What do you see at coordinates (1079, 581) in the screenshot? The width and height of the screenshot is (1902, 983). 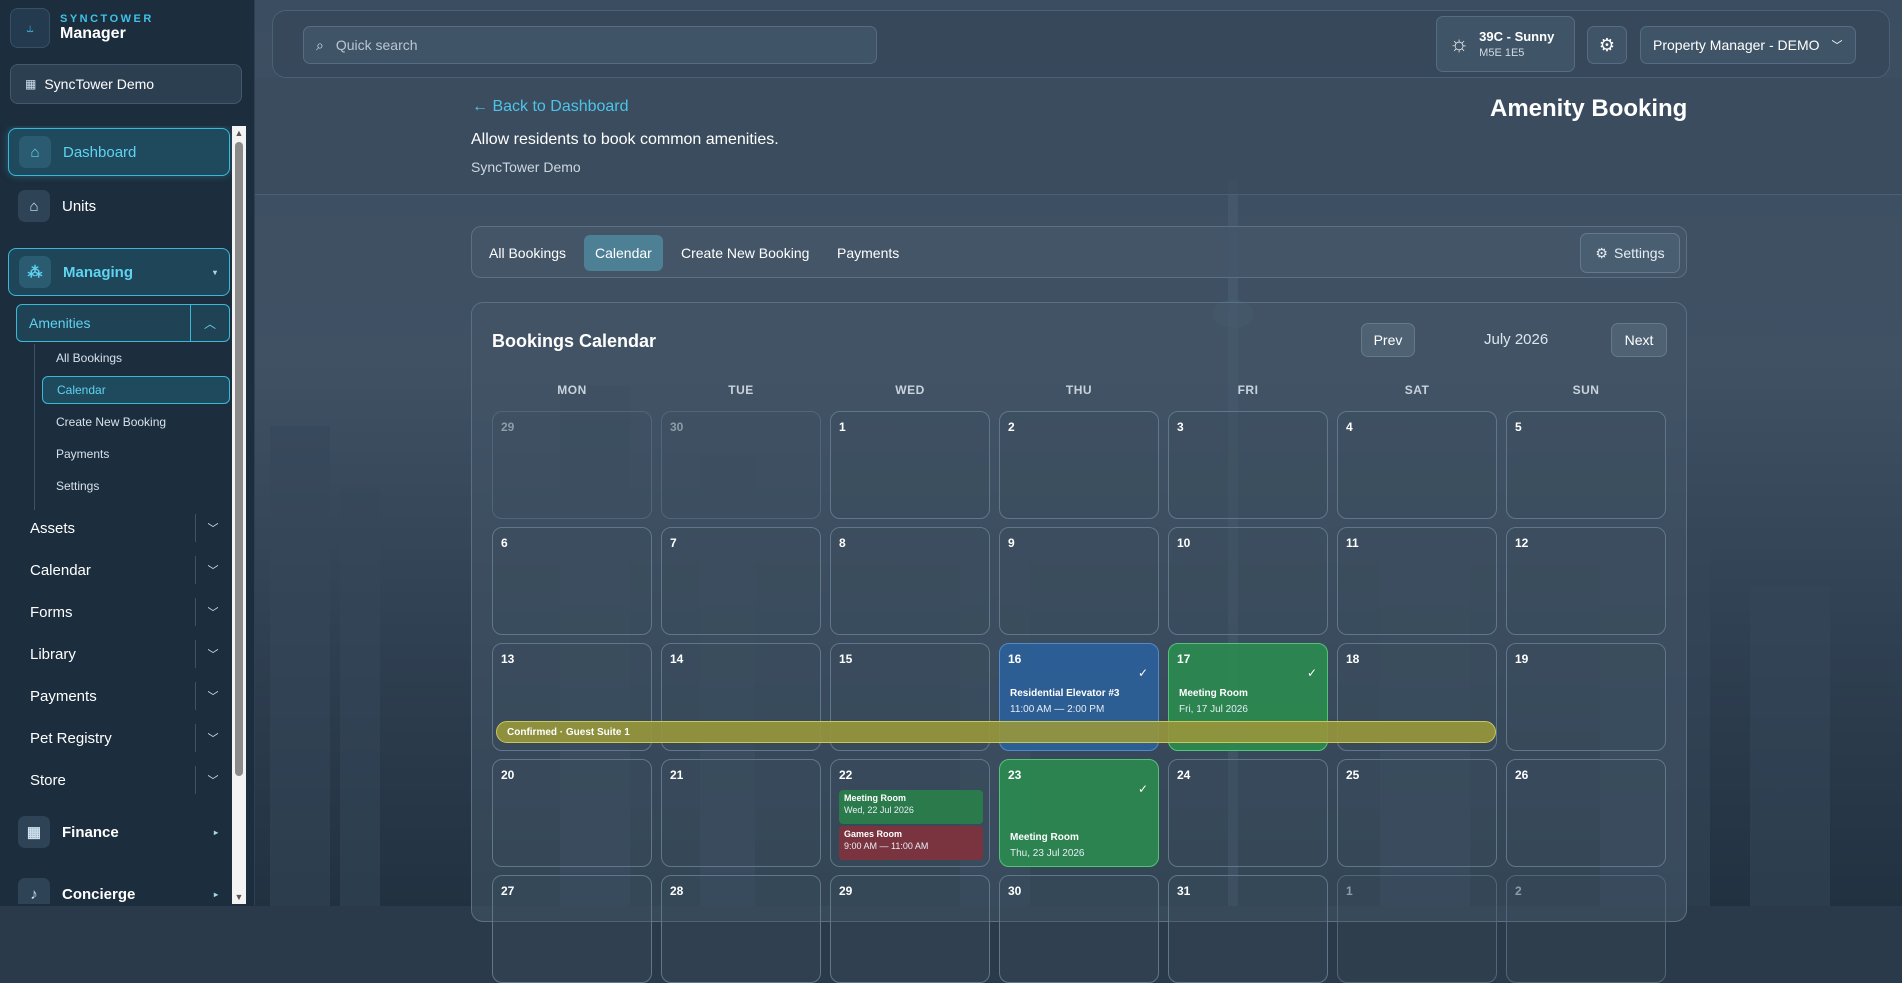 I see `calendar-day: 9` at bounding box center [1079, 581].